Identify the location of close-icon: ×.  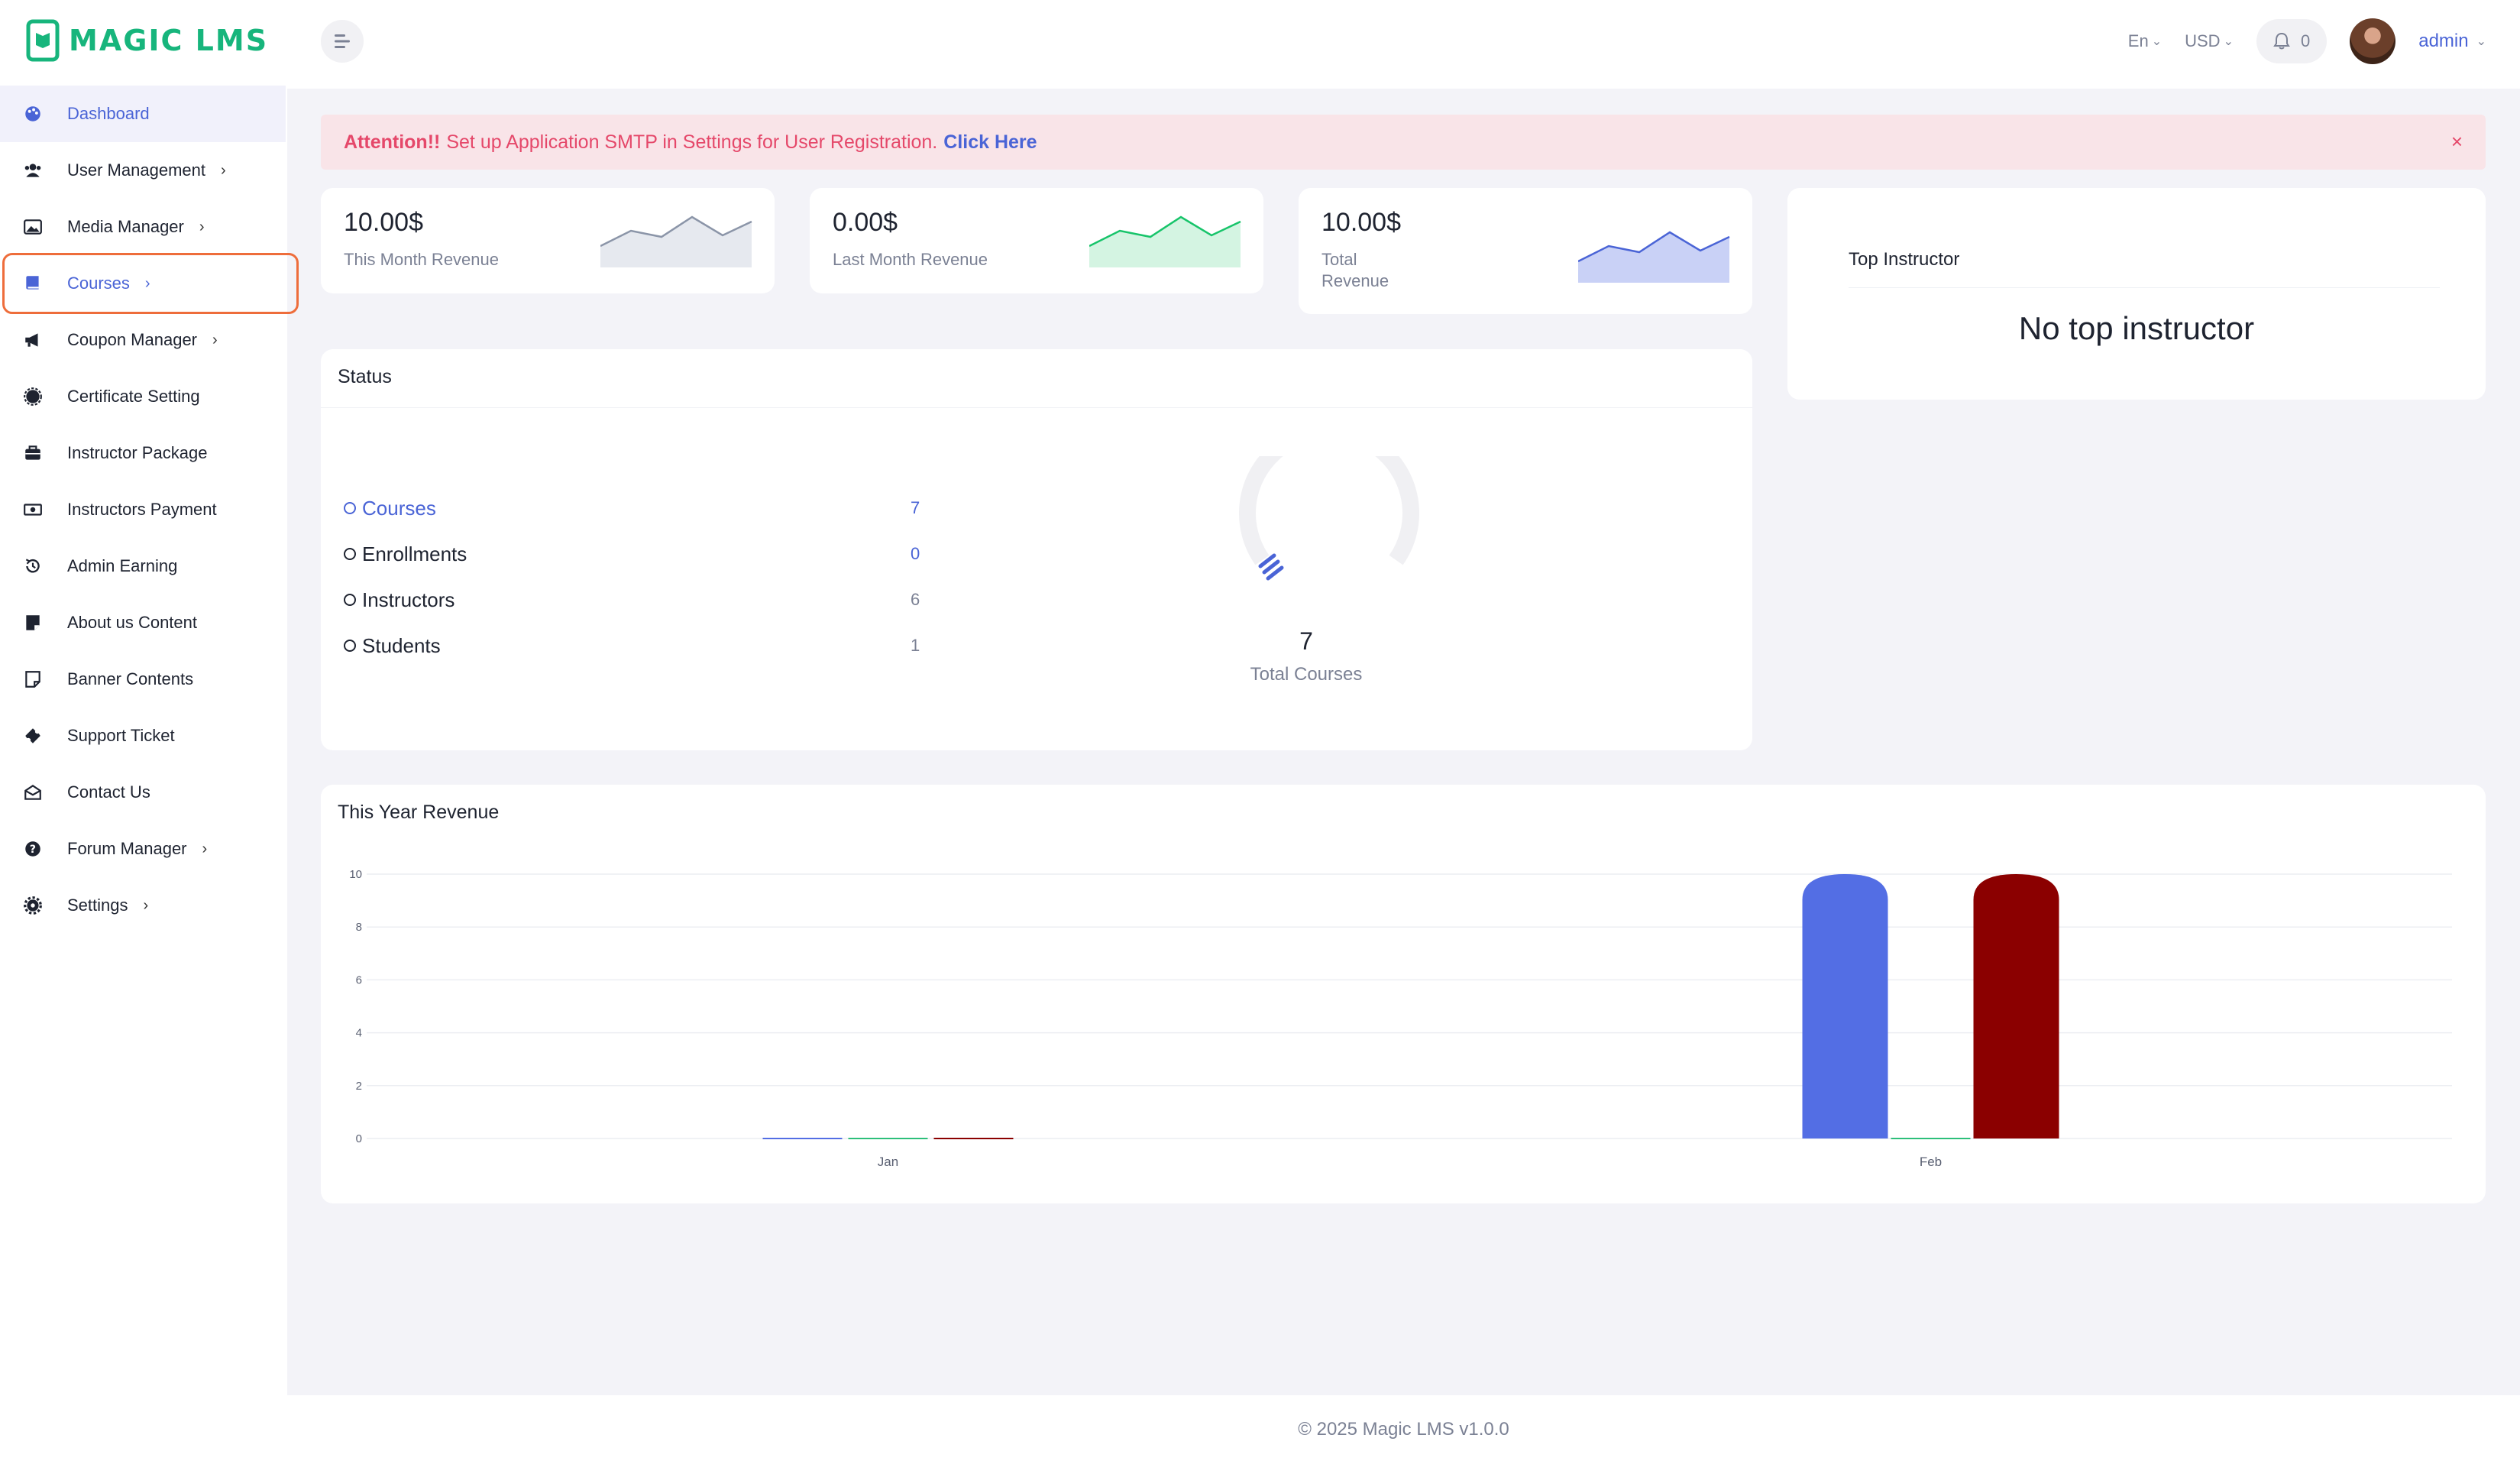
(2457, 142).